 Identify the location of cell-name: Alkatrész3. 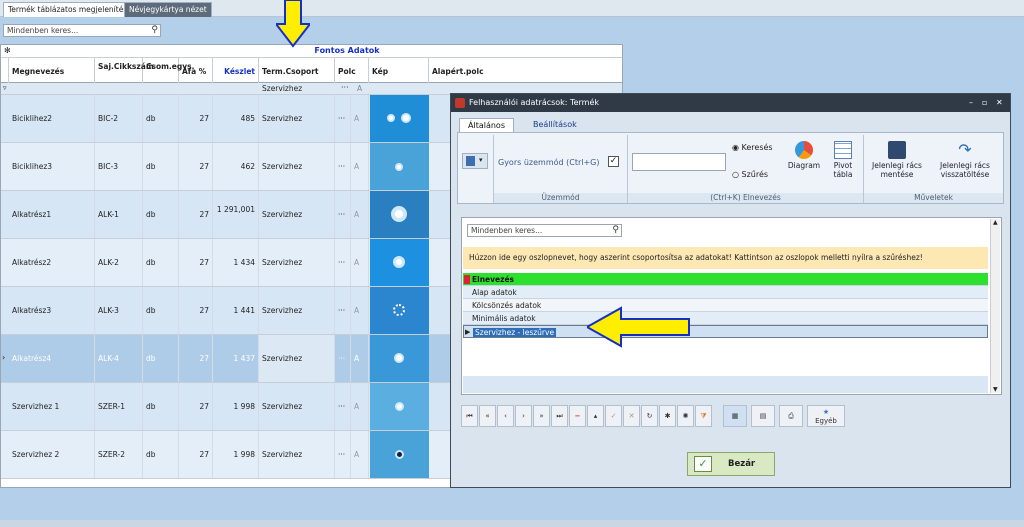
(52, 310).